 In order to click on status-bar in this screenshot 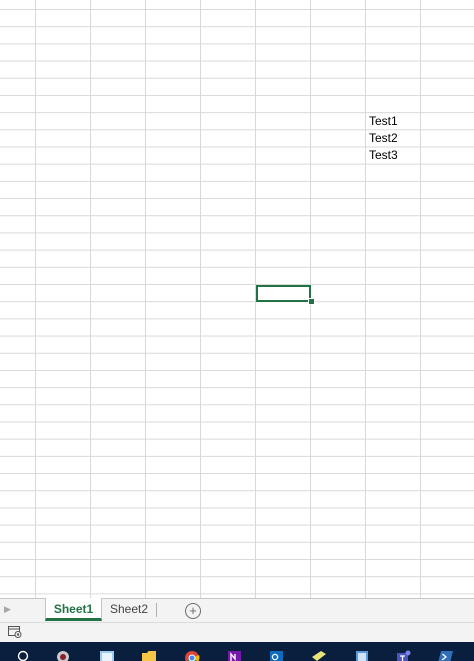, I will do `click(237, 632)`.